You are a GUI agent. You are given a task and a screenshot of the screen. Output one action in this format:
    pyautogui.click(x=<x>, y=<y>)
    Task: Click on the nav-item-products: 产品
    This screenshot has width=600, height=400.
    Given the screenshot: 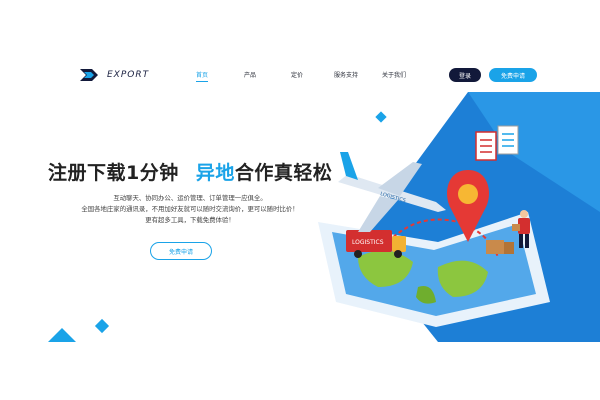 What is the action you would take?
    pyautogui.click(x=250, y=74)
    